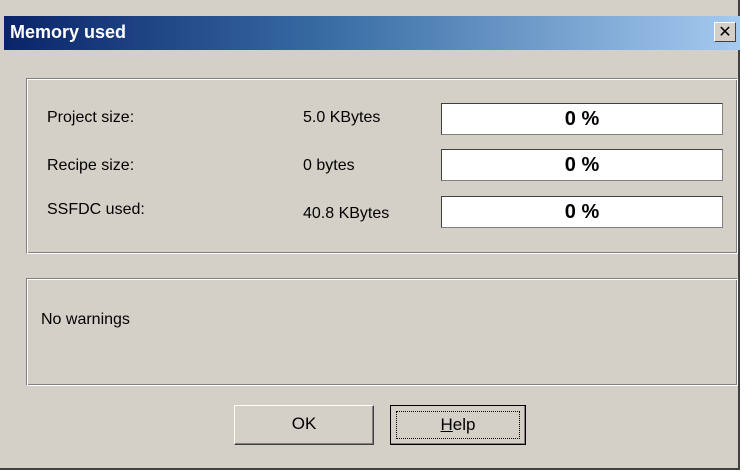  Describe the element at coordinates (372, 33) in the screenshot. I see `title-bar: Memory used ✕` at that location.